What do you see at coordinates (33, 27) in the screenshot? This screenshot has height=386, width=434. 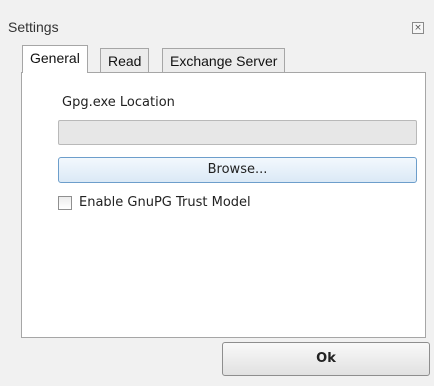 I see `window-title: Settings` at bounding box center [33, 27].